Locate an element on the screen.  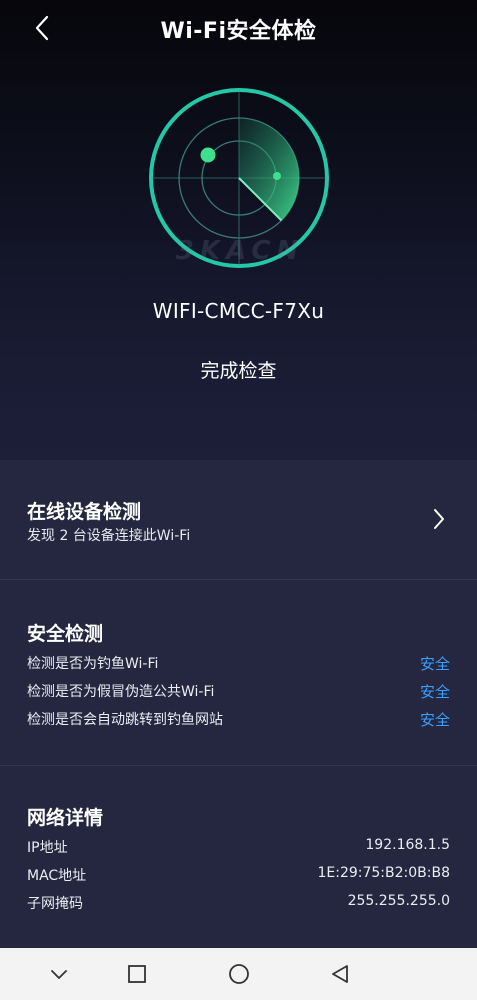
online-devices-title: 在线设备检测 is located at coordinates (84, 512).